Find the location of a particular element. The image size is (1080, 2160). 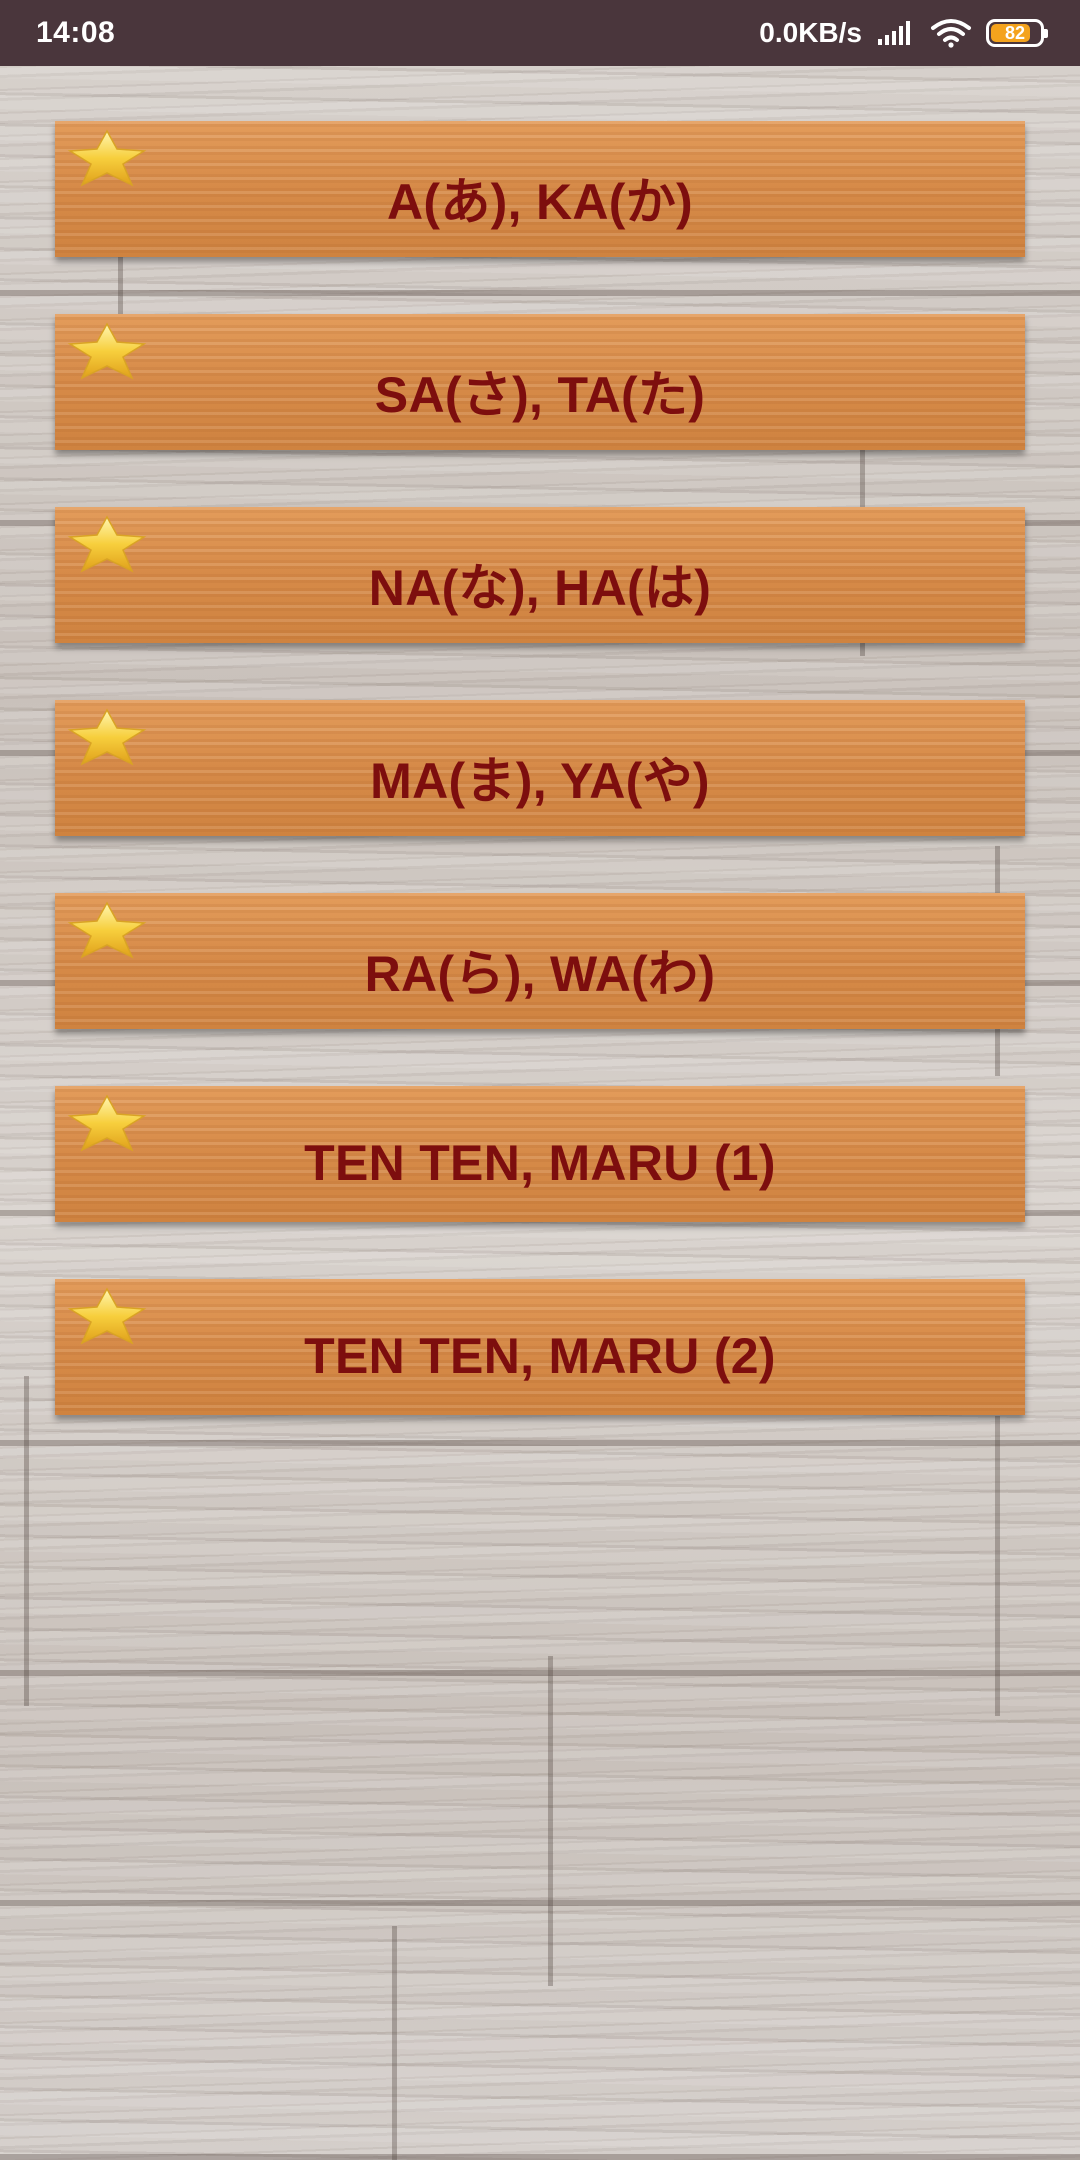

menu-item-tenten-maru-2: TEN TEN, MARU (2) is located at coordinates (540, 1347).